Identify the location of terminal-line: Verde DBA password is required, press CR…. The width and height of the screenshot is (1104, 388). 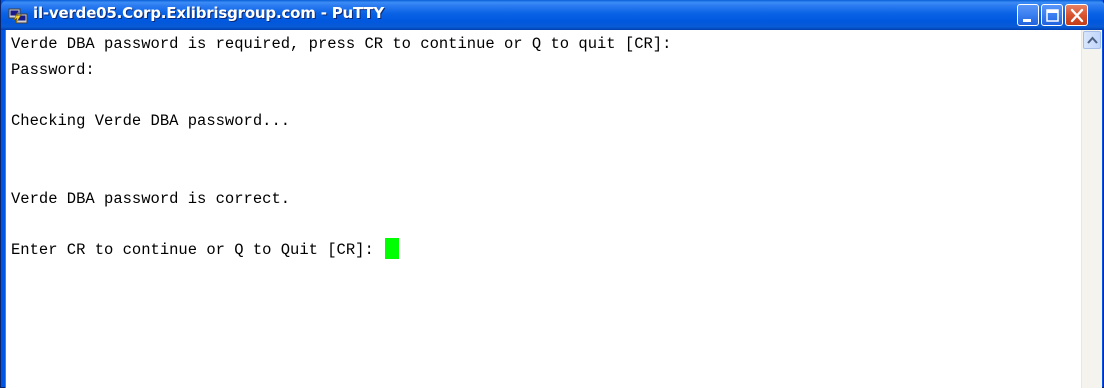
(341, 44).